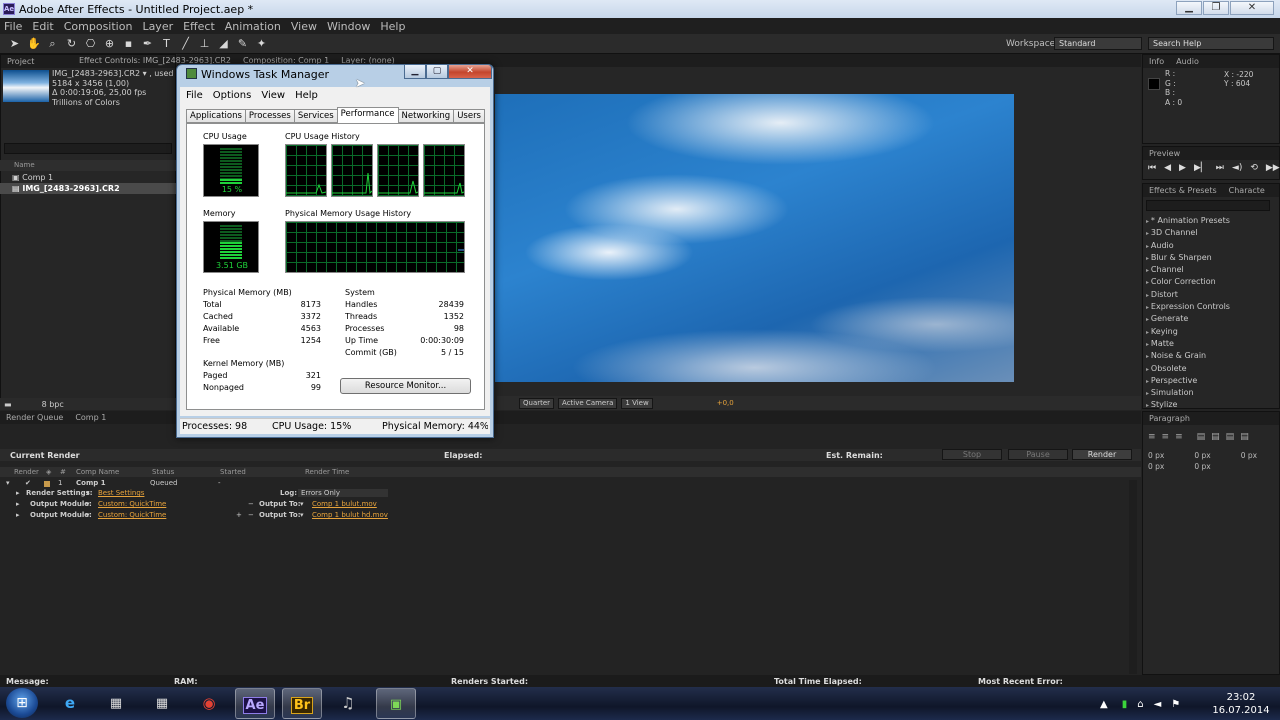 This screenshot has width=1280, height=720. I want to click on justify-center-icon: ▤, so click(1215, 437).